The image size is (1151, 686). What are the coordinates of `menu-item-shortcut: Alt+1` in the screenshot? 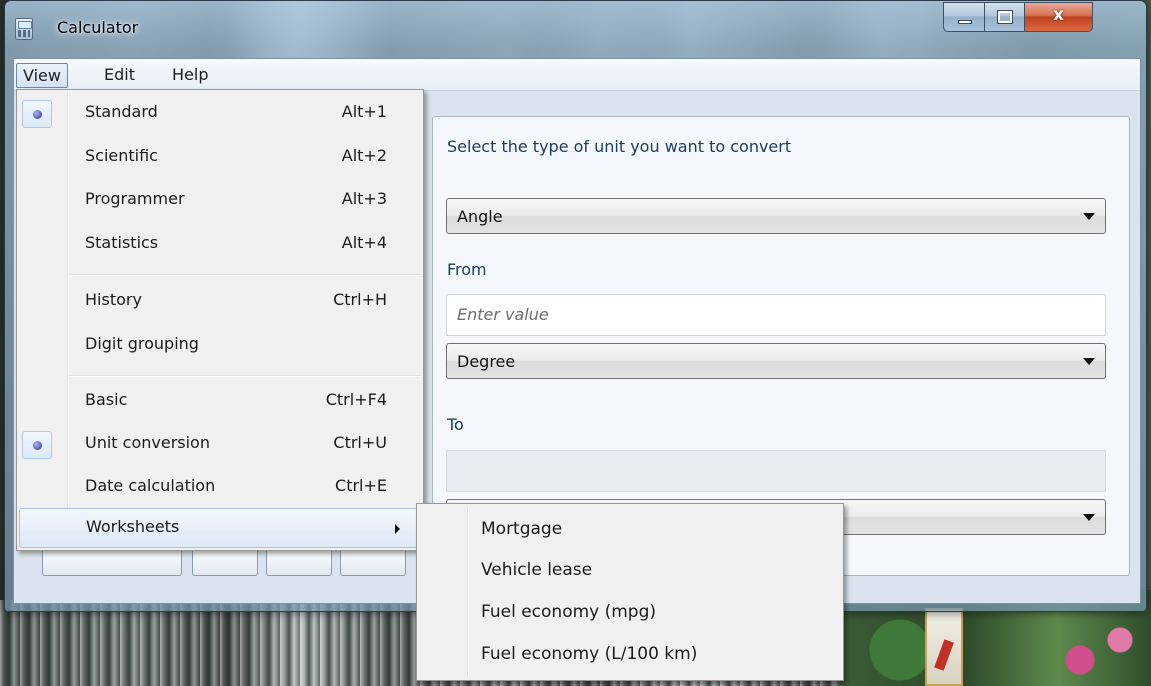 It's located at (364, 111).